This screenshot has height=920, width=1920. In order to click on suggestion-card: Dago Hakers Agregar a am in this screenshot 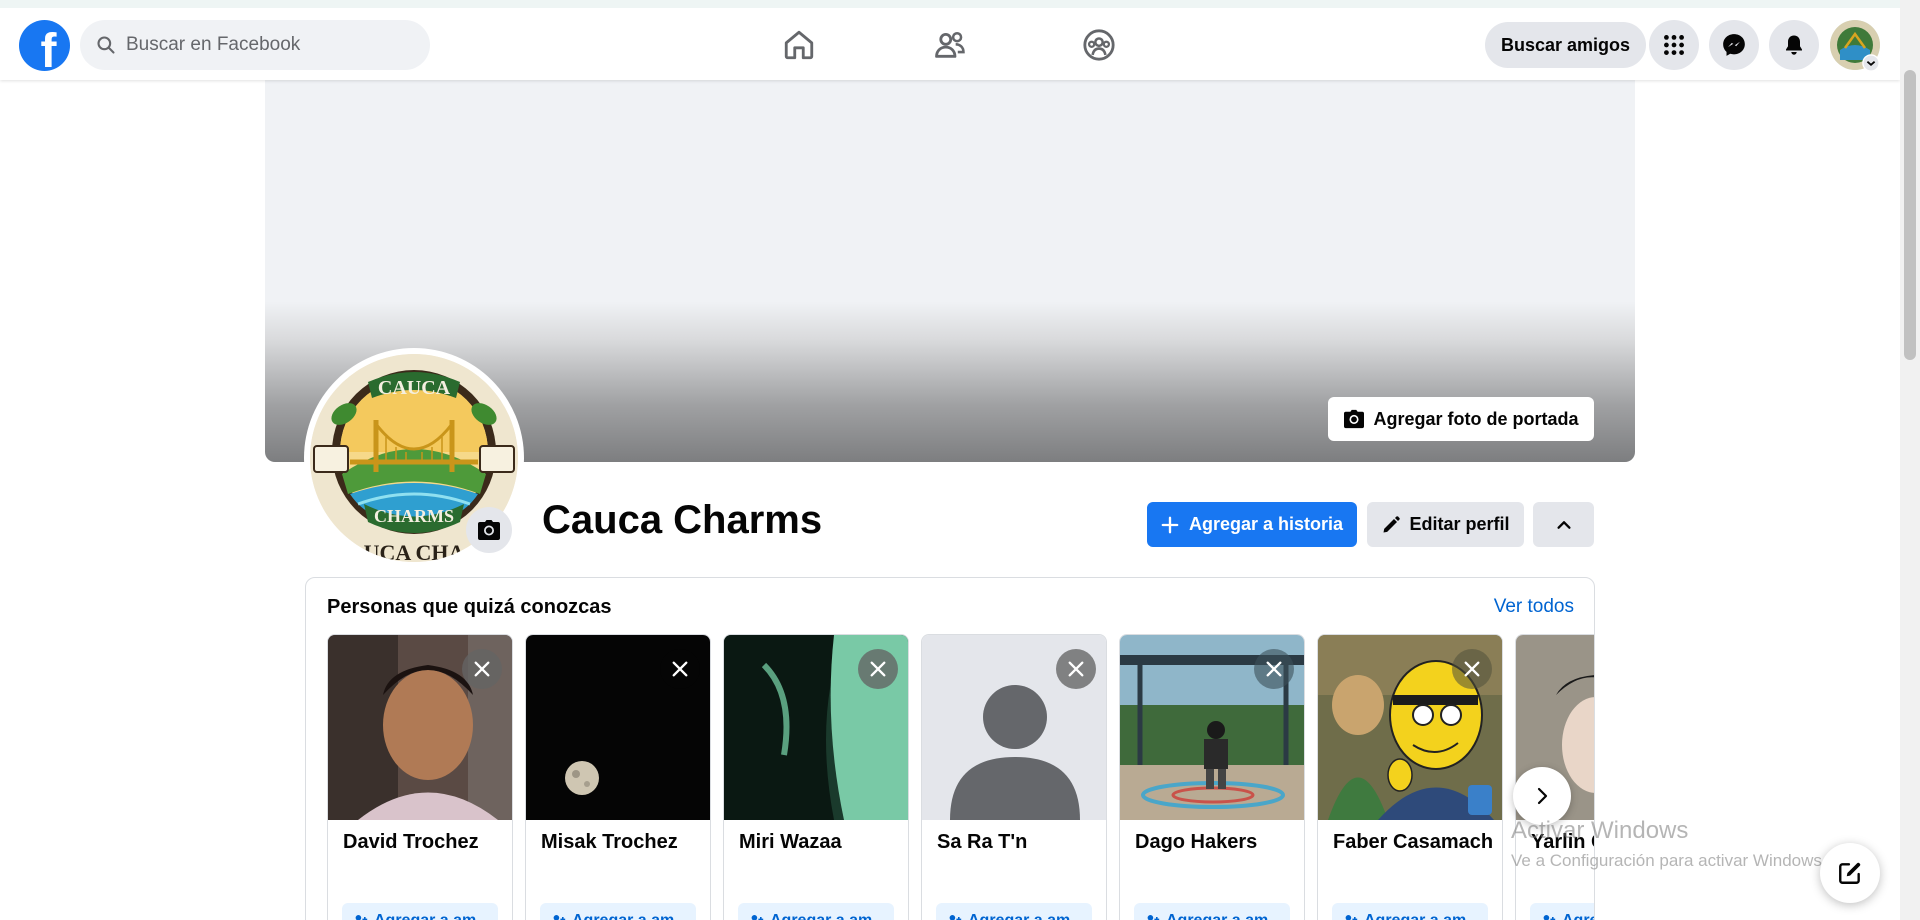, I will do `click(1212, 777)`.